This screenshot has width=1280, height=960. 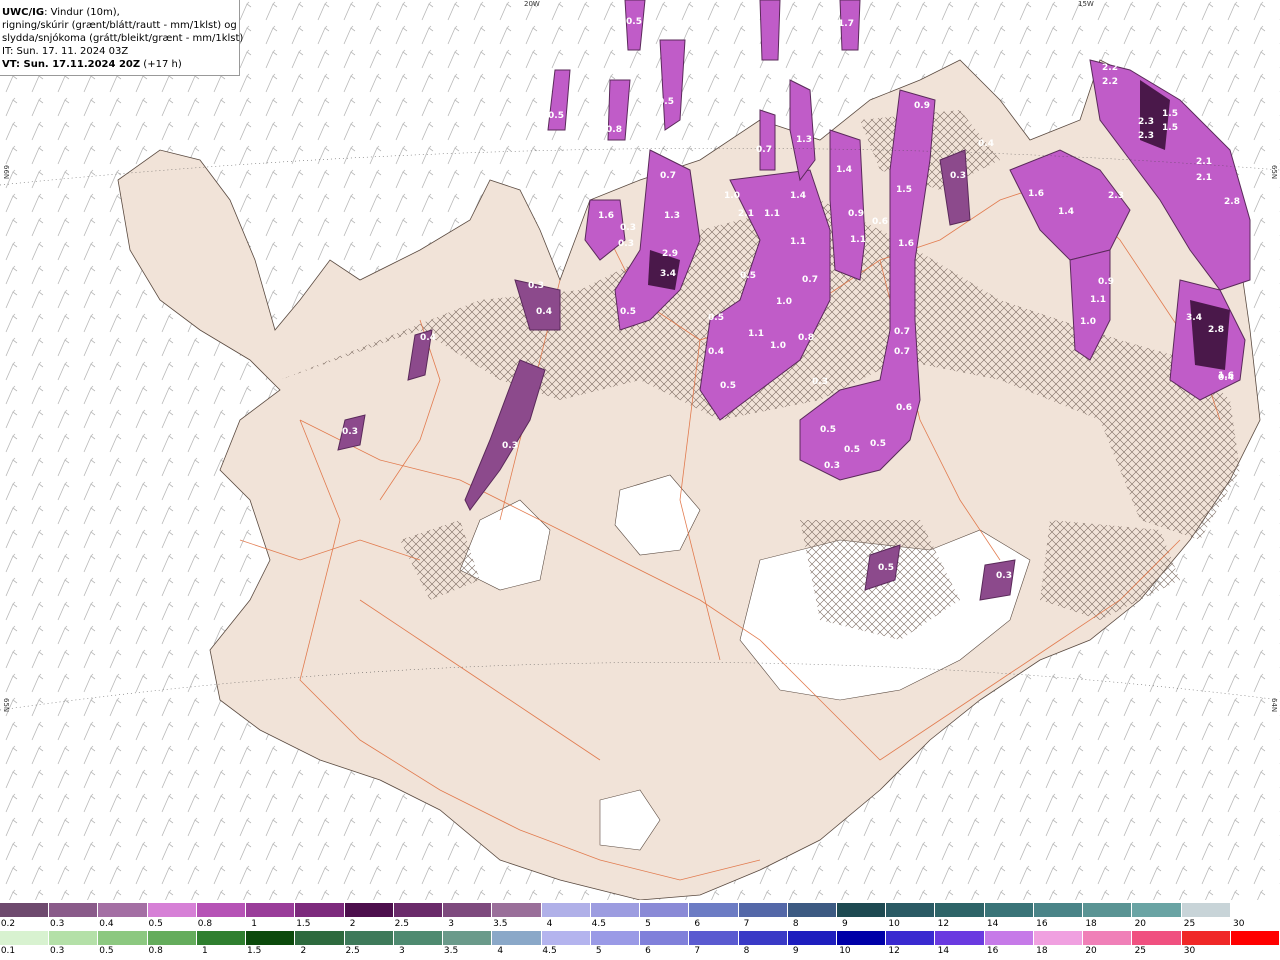 I want to click on graticule-label-top-right: 15W, so click(x=1086, y=4).